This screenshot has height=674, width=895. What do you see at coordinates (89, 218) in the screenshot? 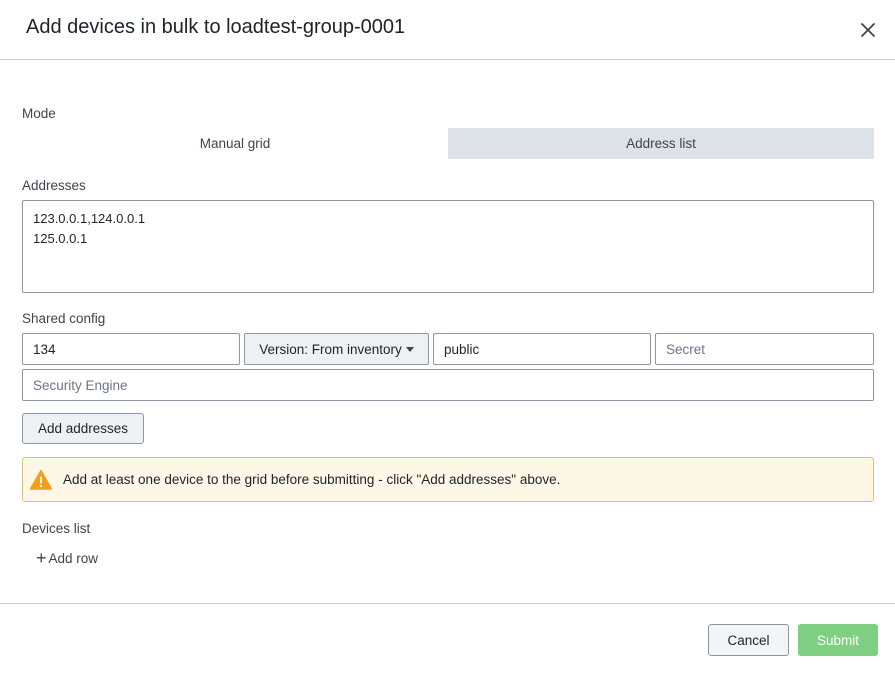
I see `address-line: 123.0.0.1,124.0.0.1` at bounding box center [89, 218].